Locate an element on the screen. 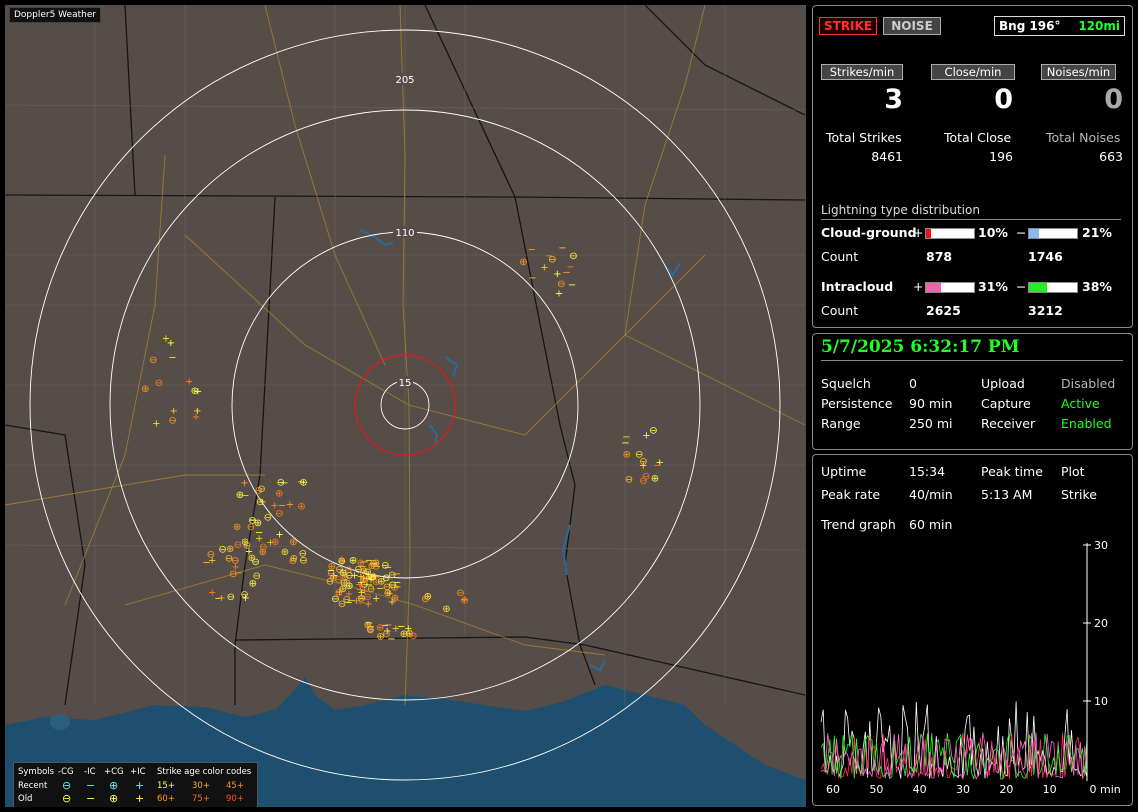 The height and width of the screenshot is (812, 1138). legend-age-60: 60+ is located at coordinates (166, 799).